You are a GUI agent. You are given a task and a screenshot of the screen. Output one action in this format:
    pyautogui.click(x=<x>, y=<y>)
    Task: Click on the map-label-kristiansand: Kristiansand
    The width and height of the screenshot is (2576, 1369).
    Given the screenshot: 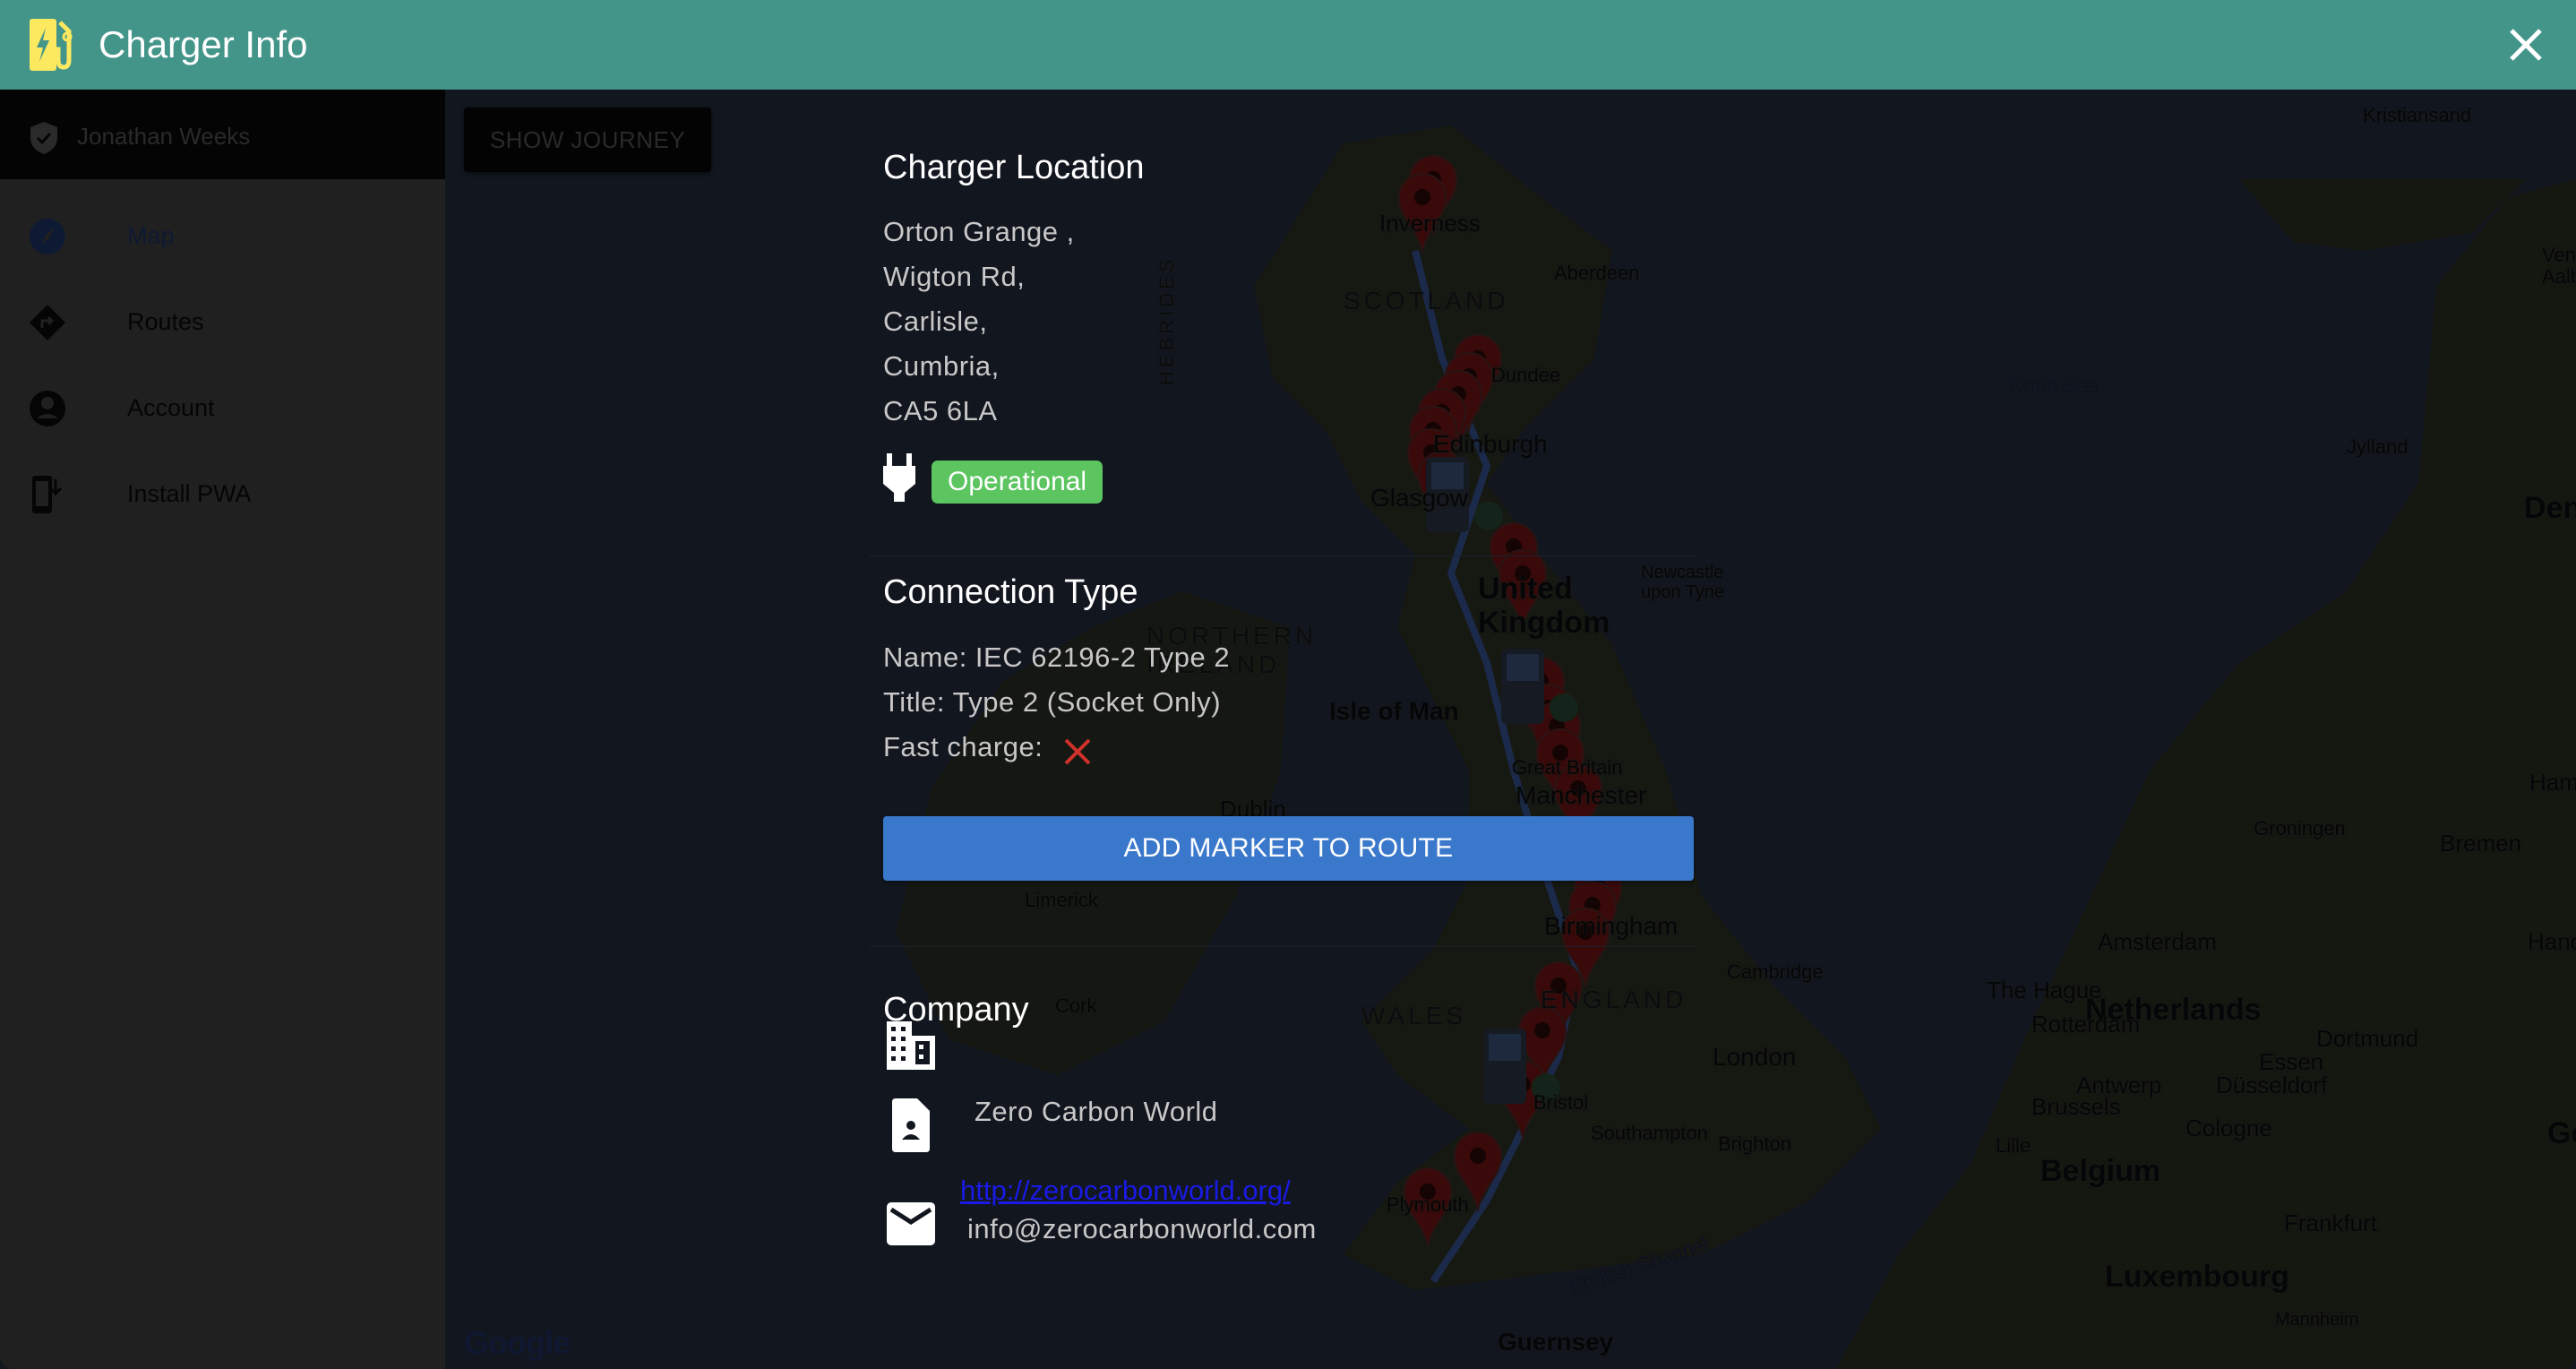 What is the action you would take?
    pyautogui.click(x=2417, y=115)
    